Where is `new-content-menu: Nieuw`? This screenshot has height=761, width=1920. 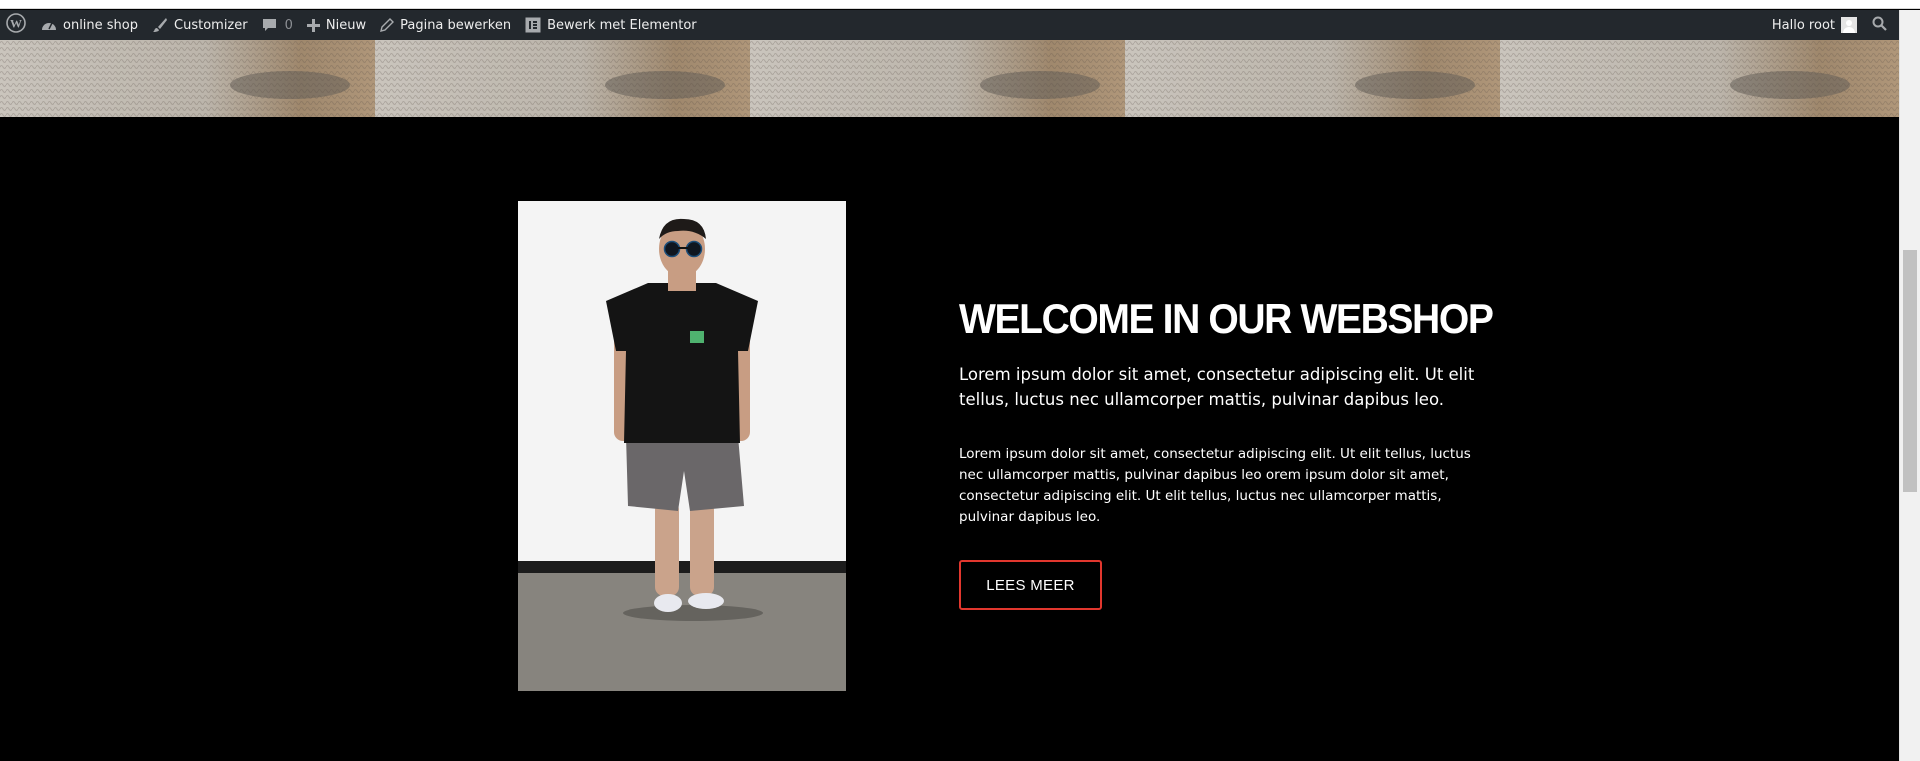
new-content-menu: Nieuw is located at coordinates (336, 25).